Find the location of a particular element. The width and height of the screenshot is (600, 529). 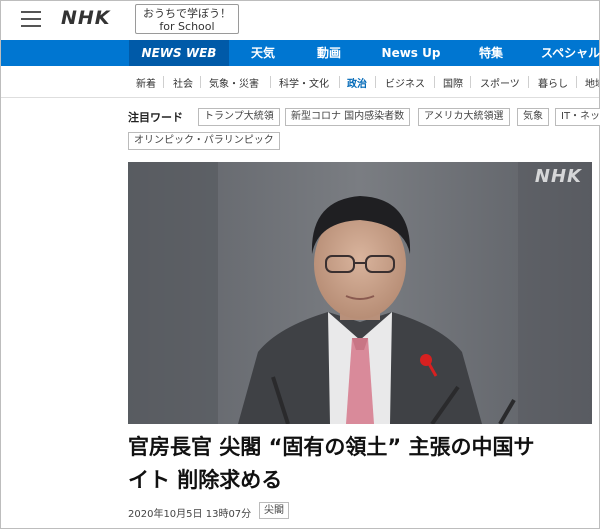

trend-tag: トランプ大統領 is located at coordinates (239, 117).